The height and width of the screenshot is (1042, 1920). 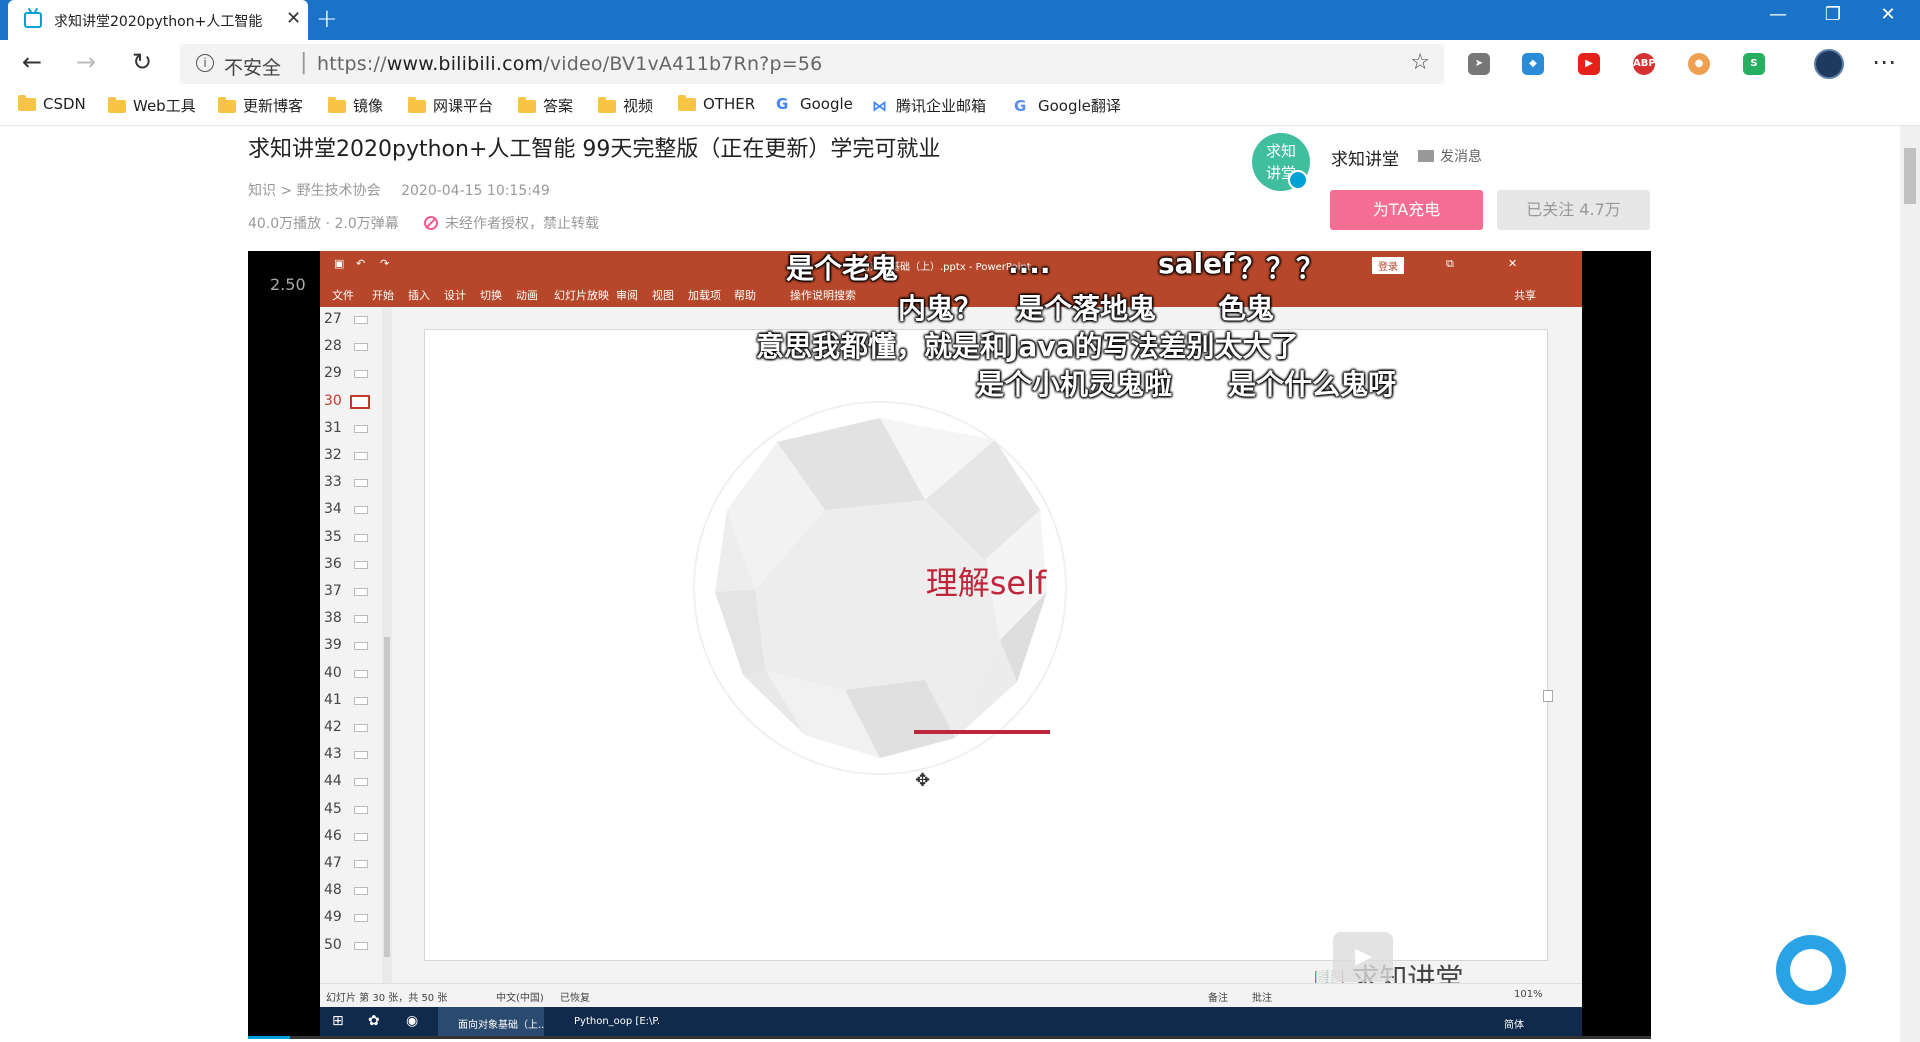 I want to click on danmaku-comment: 是个落地鬼, so click(x=1086, y=308).